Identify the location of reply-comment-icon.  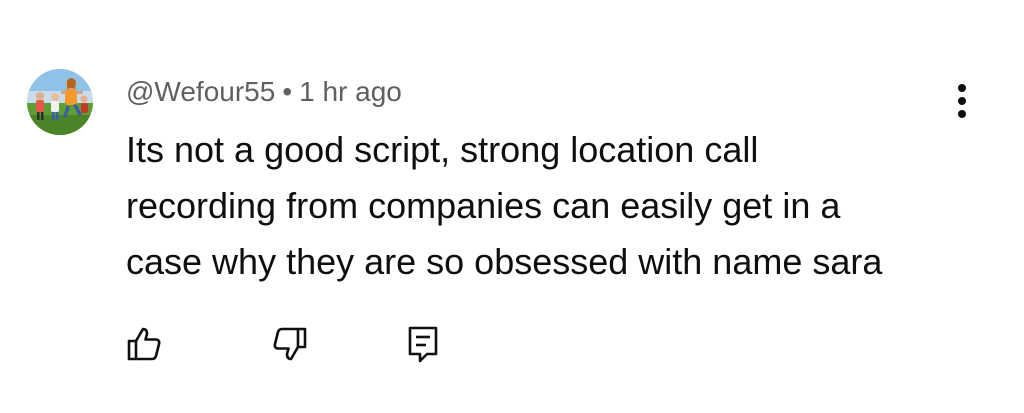
(423, 344).